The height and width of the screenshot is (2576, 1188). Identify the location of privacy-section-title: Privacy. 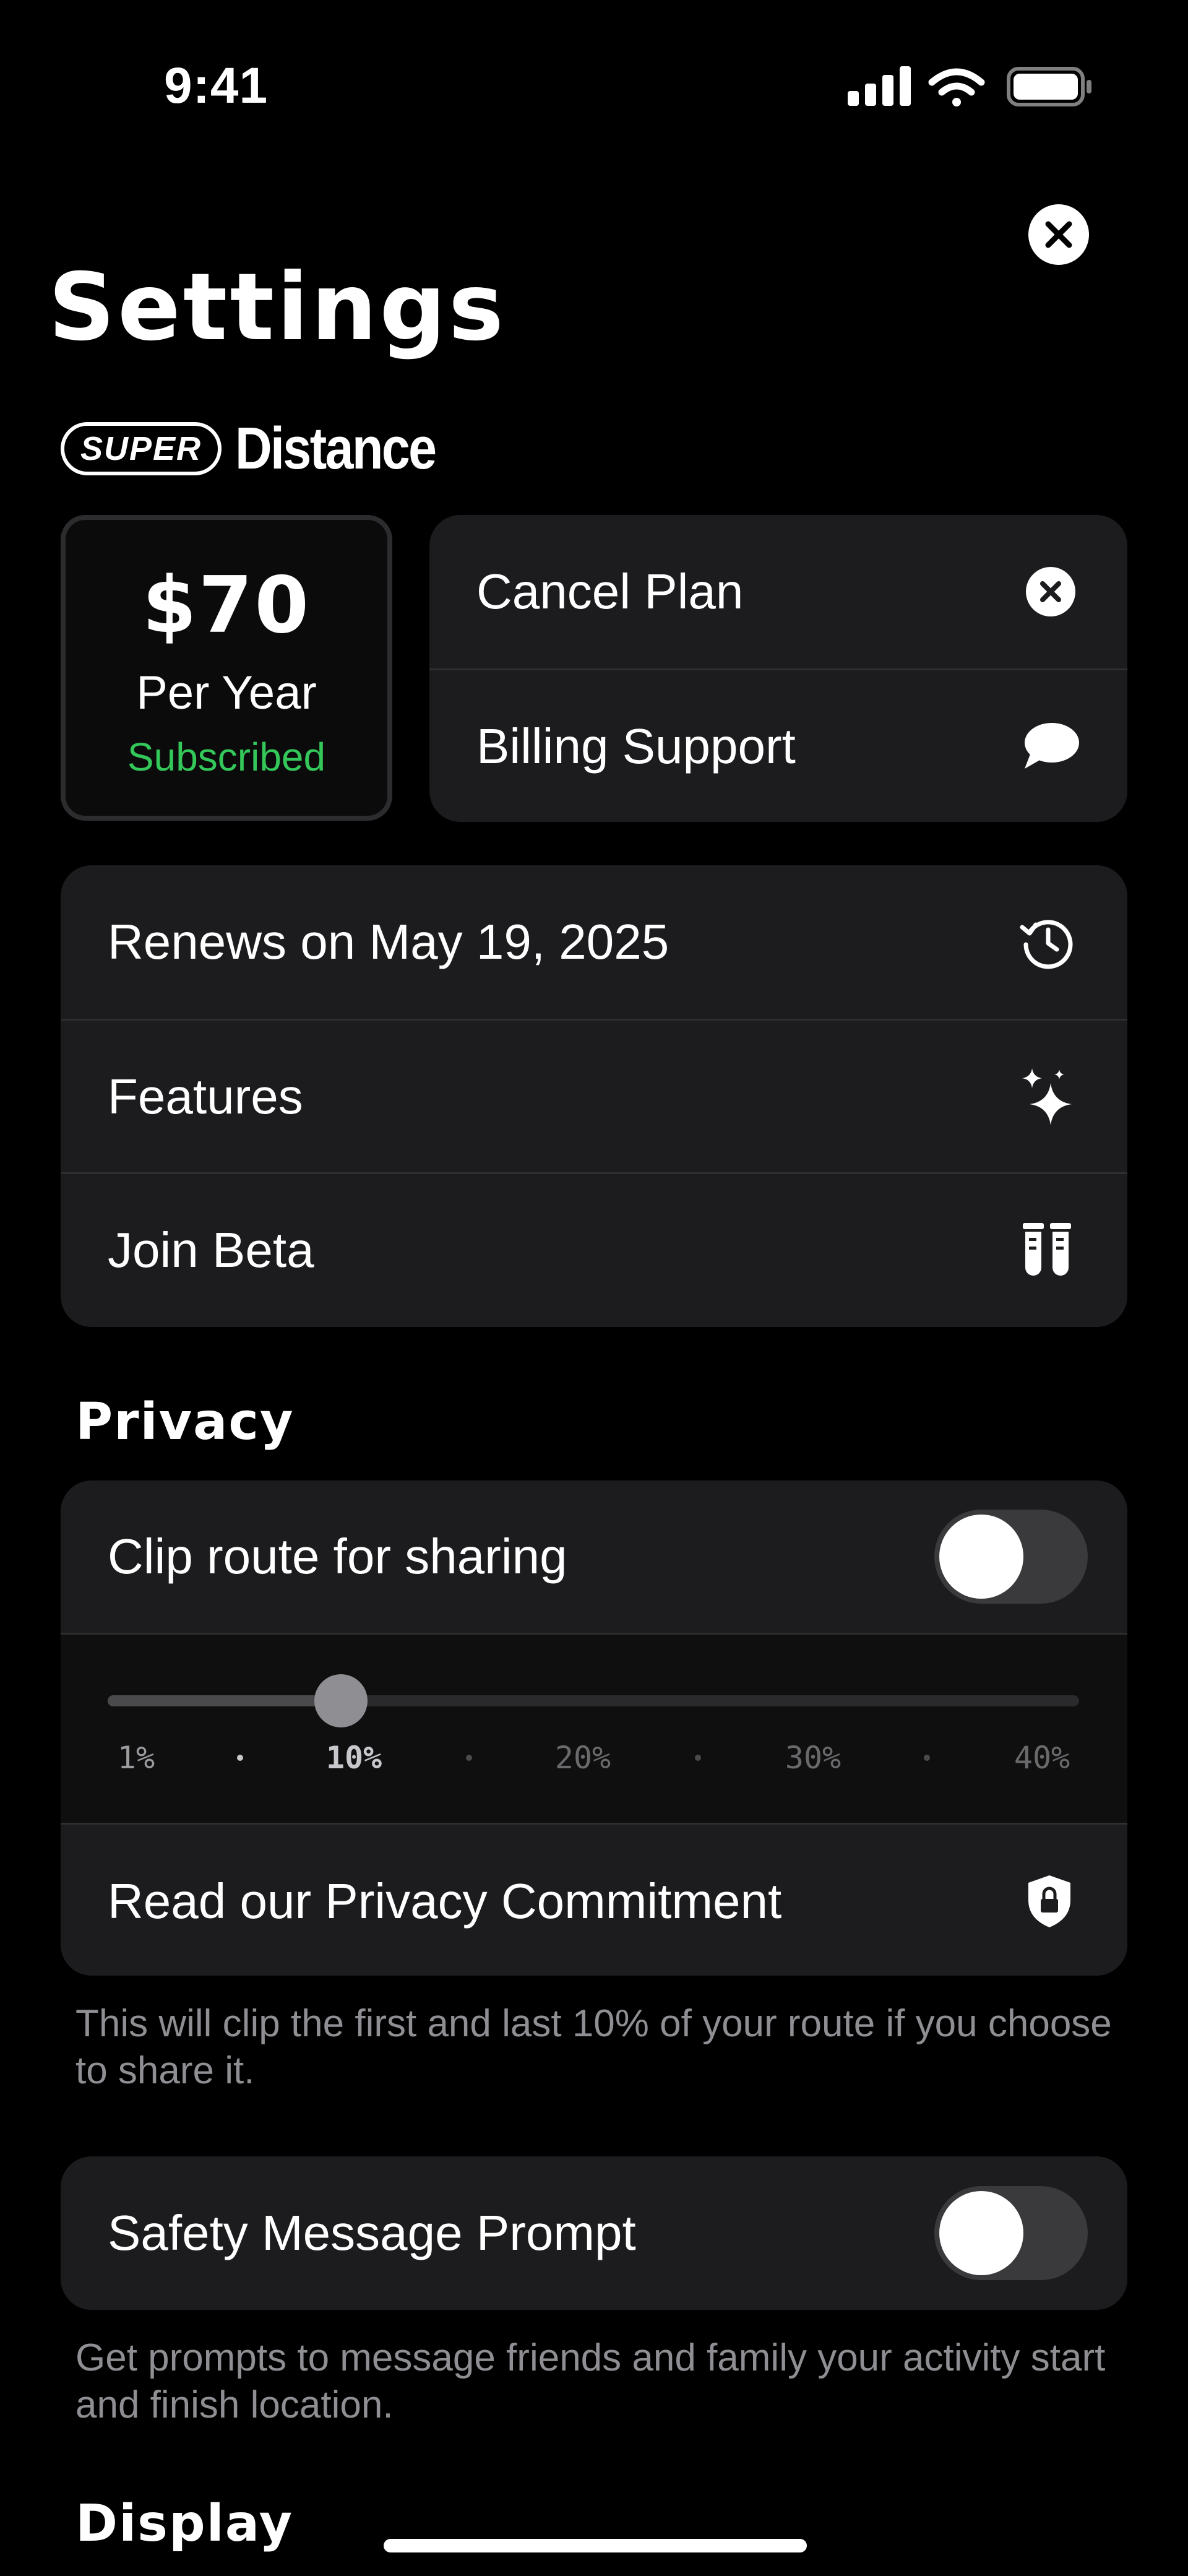
(185, 1422).